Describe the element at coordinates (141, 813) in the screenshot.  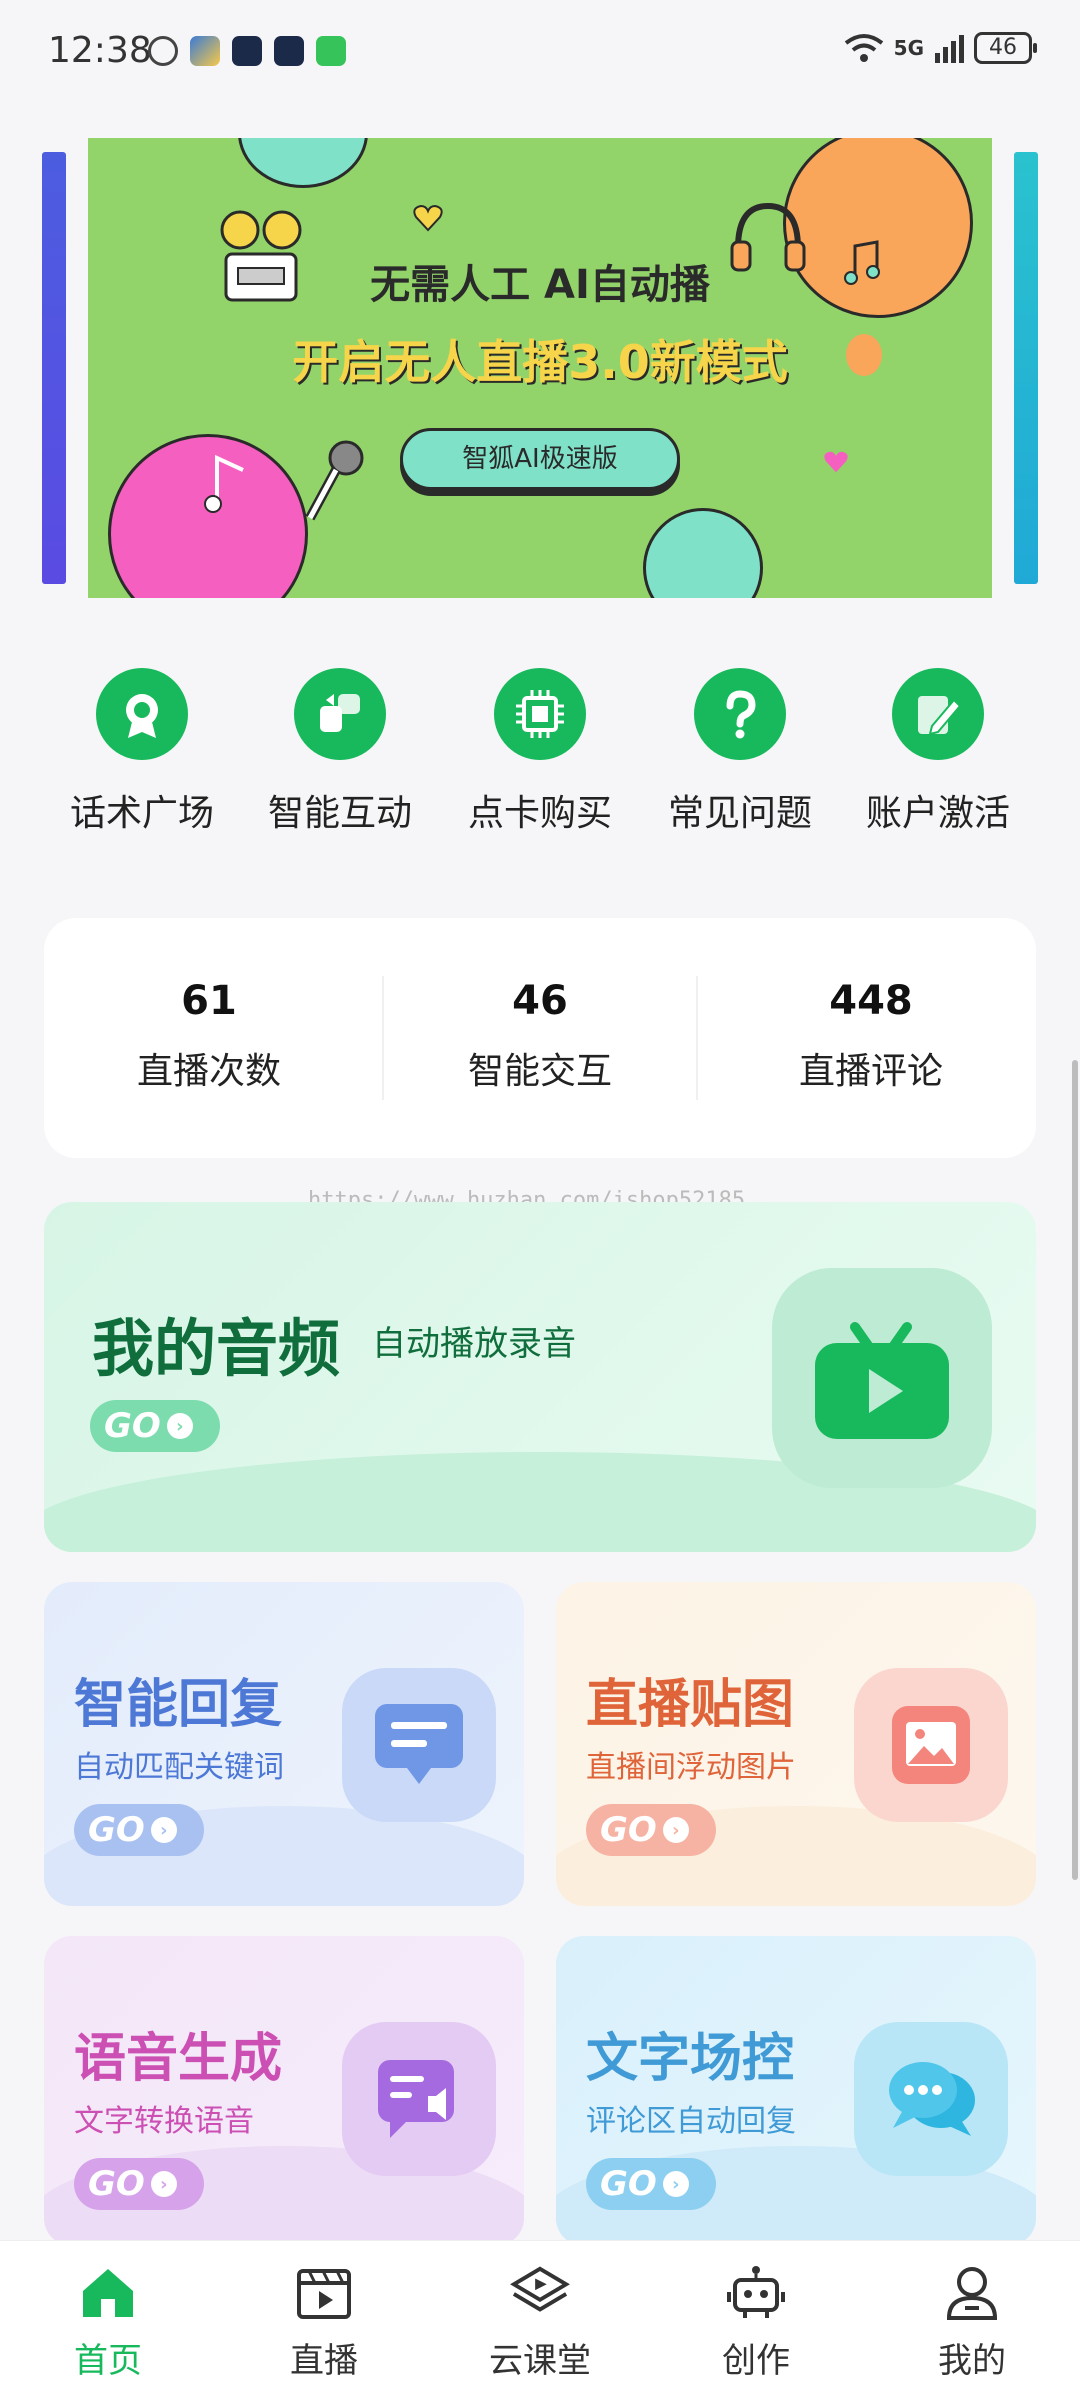
I see `quick-item-label: 话术广场` at that location.